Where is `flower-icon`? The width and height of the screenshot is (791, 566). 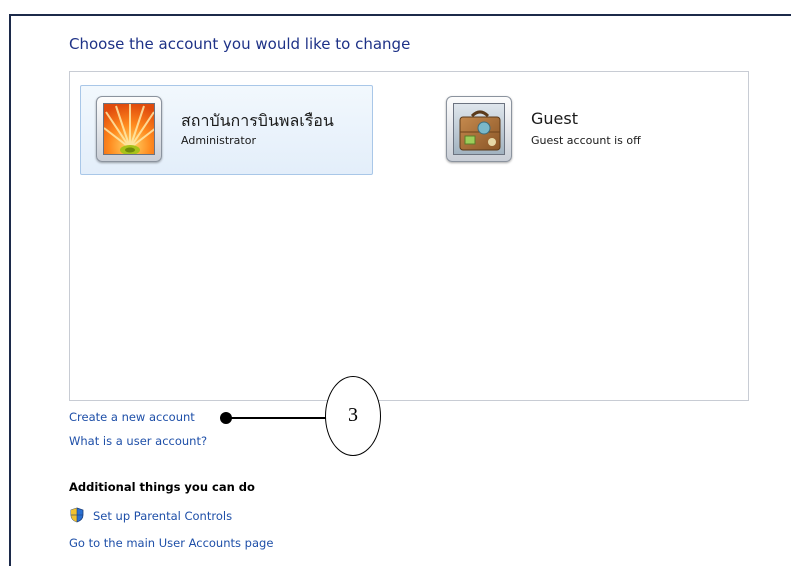 flower-icon is located at coordinates (129, 129).